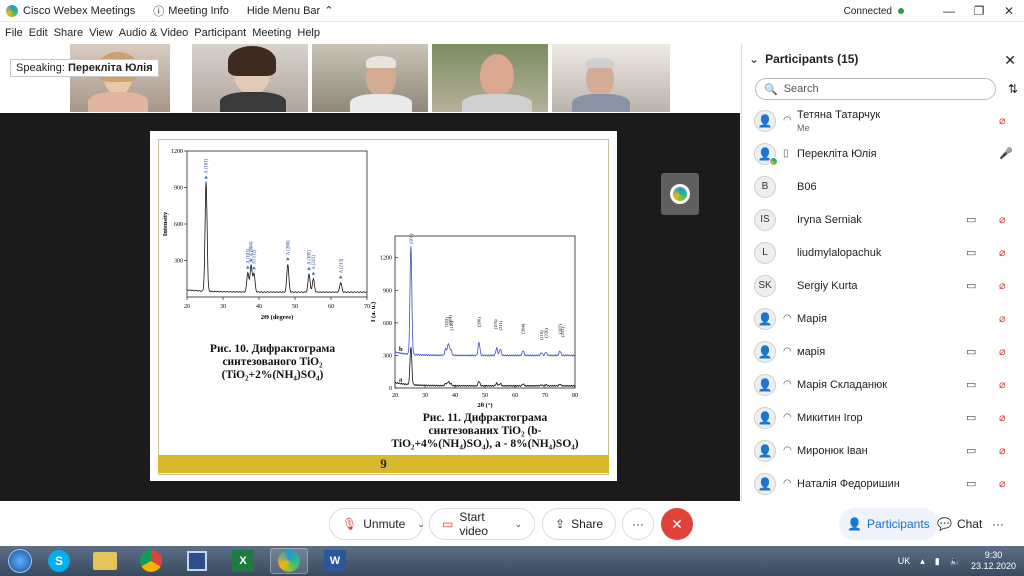  Describe the element at coordinates (68, 33) in the screenshot. I see `menu-item-share: Share` at that location.